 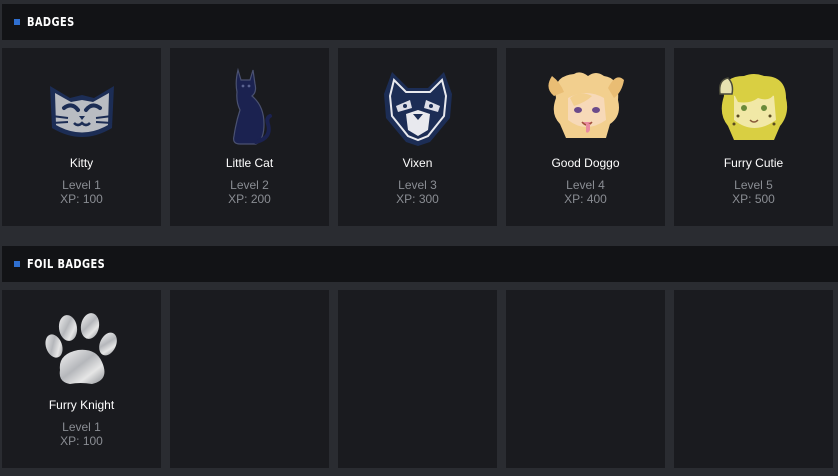 What do you see at coordinates (585, 199) in the screenshot?
I see `badge-xp: XP: 400` at bounding box center [585, 199].